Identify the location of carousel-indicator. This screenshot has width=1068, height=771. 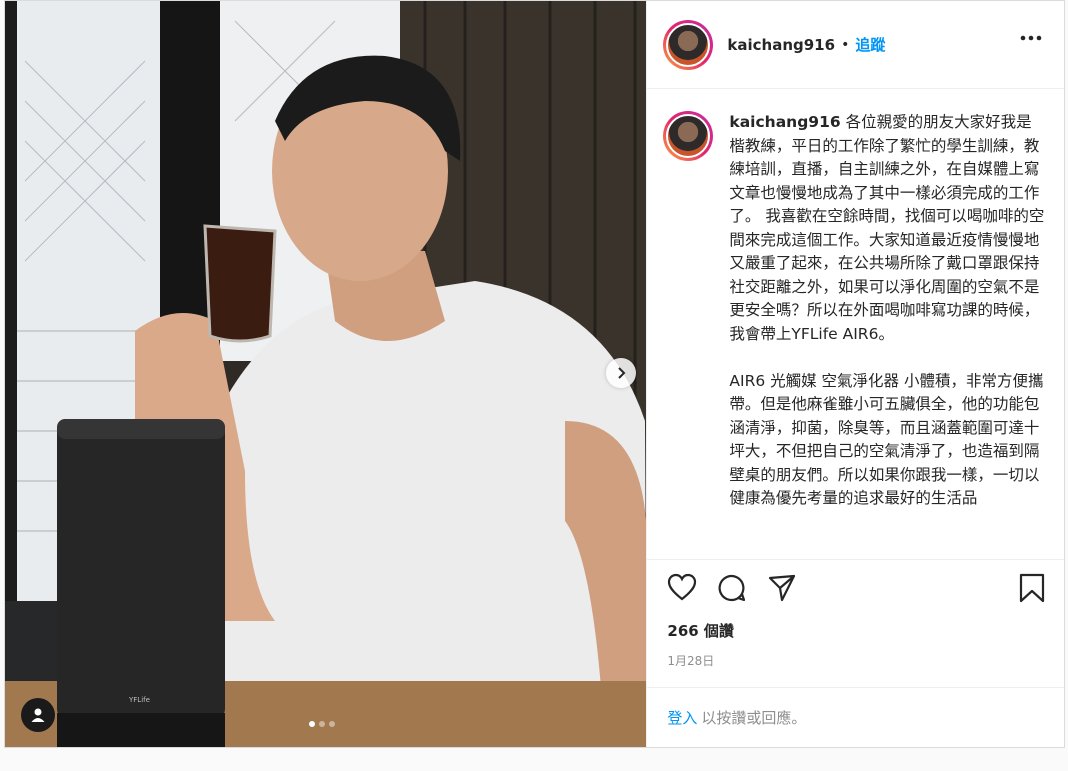
(322, 724).